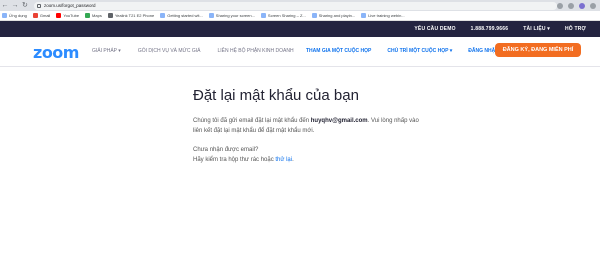  What do you see at coordinates (88, 15) in the screenshot?
I see `maps-icon` at bounding box center [88, 15].